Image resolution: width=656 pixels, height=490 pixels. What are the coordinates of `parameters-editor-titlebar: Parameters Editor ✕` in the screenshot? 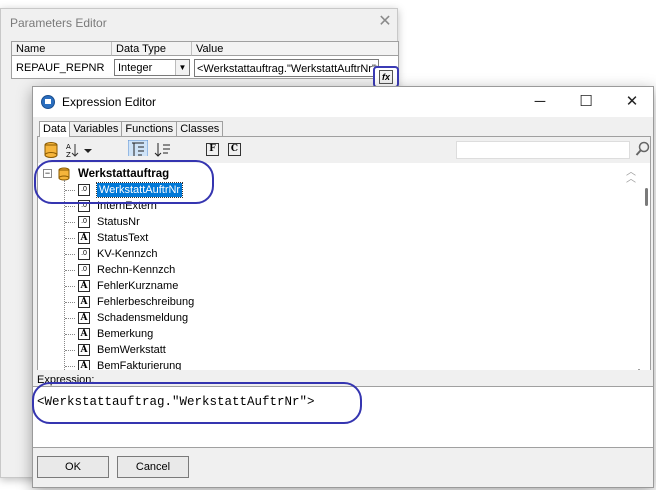 It's located at (199, 23).